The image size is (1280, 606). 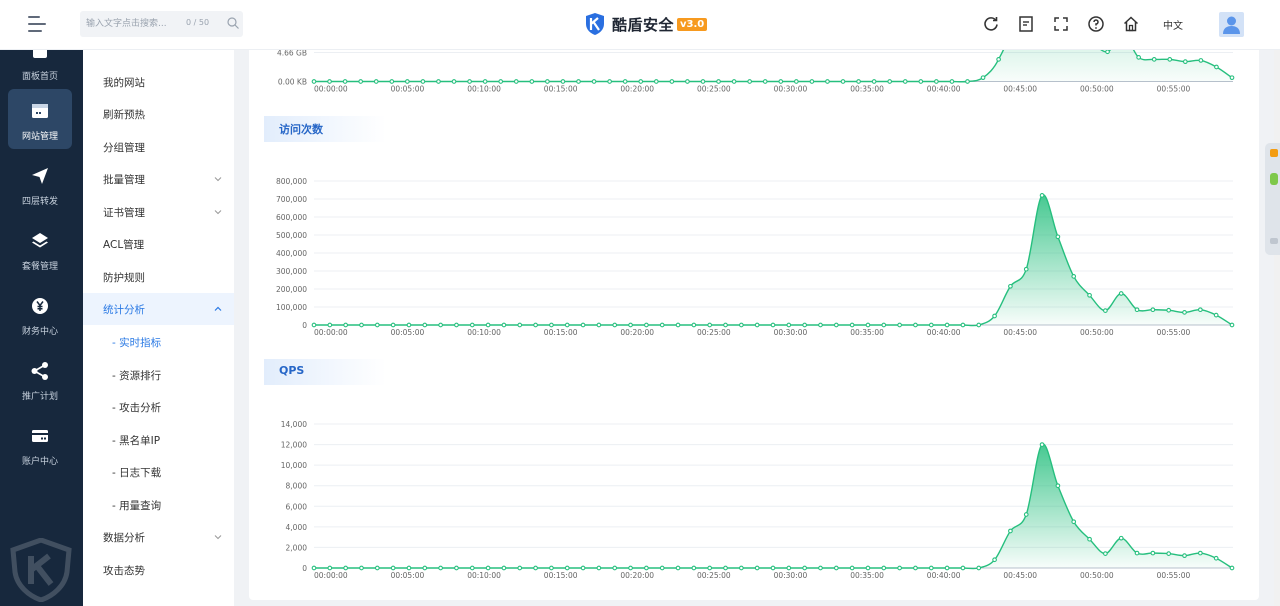 What do you see at coordinates (39, 137) in the screenshot?
I see `rail-item-label: 网站管理` at bounding box center [39, 137].